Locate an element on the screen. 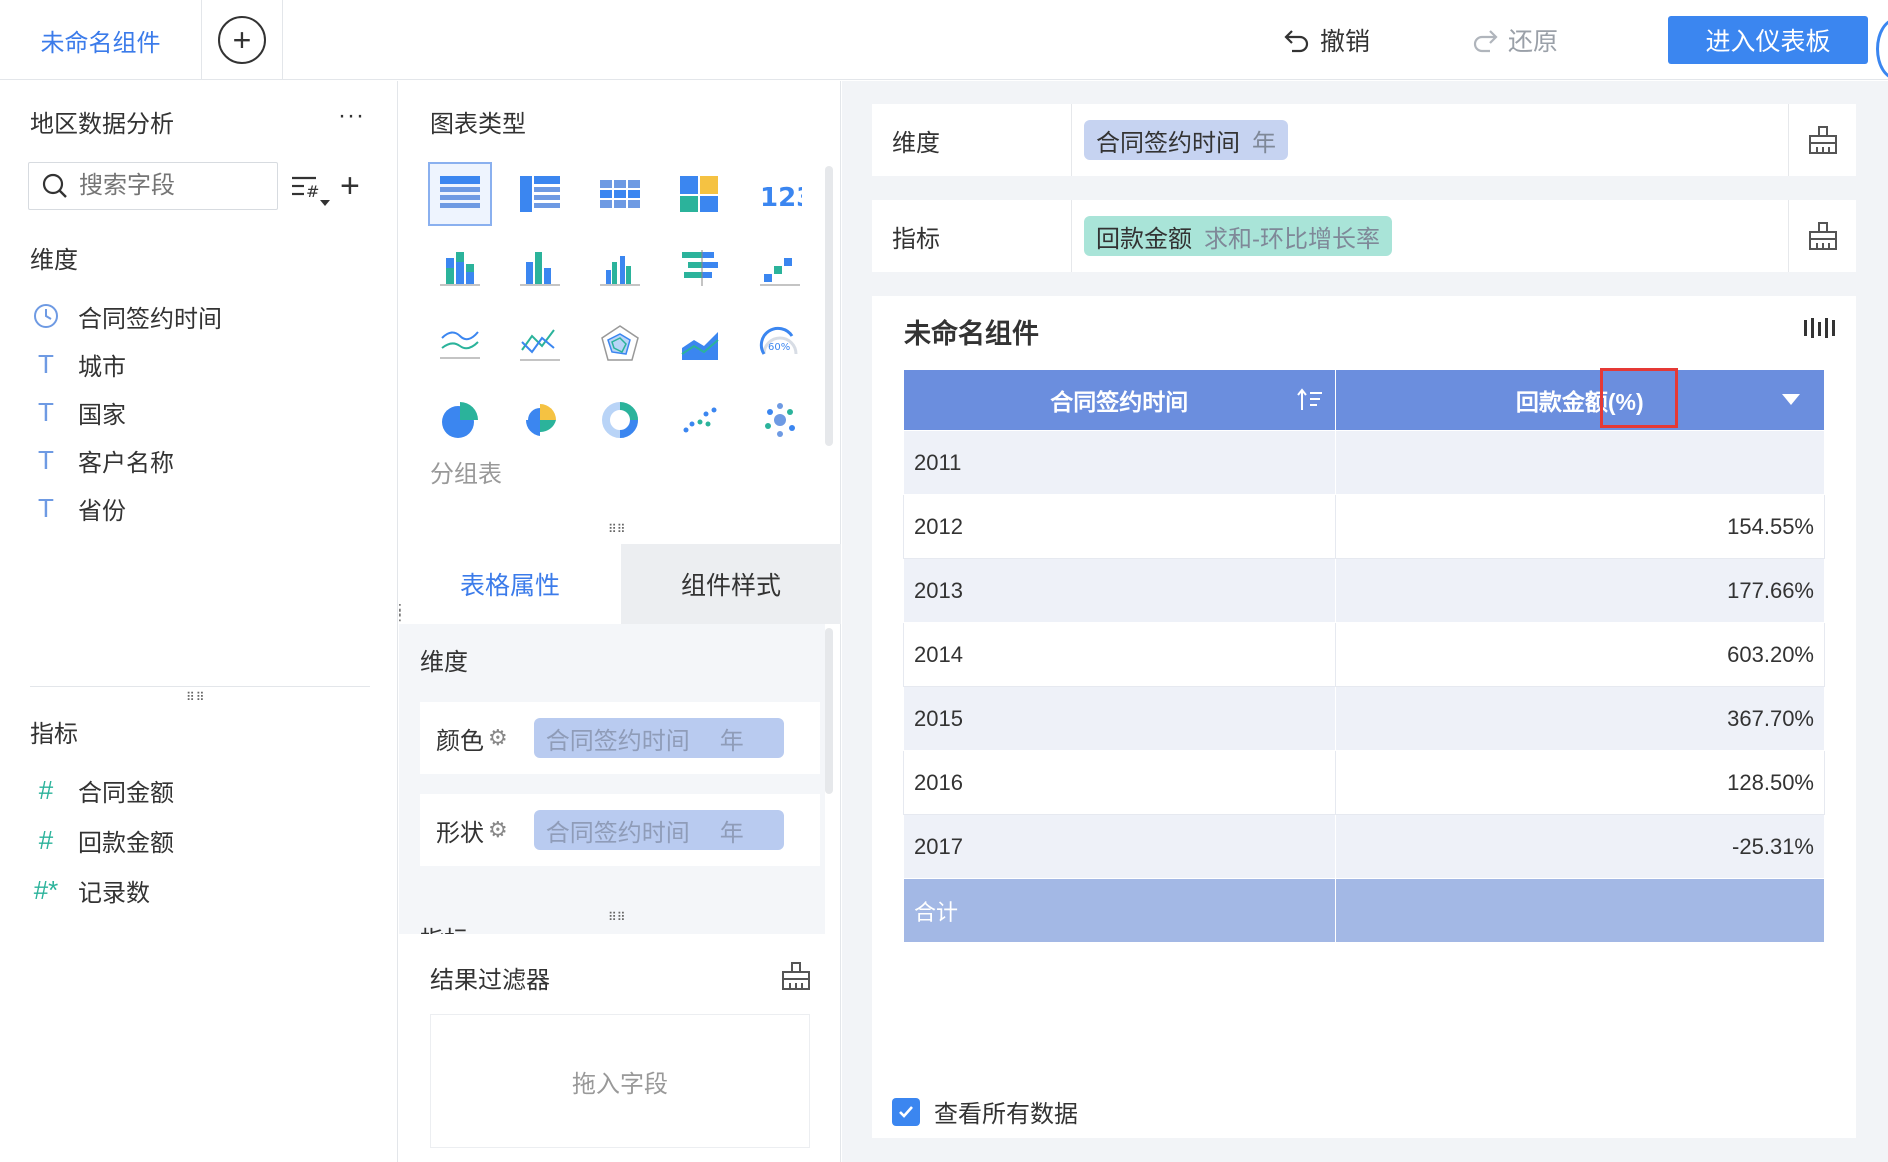 The image size is (1888, 1162). table-row: 2011 is located at coordinates (1364, 462).